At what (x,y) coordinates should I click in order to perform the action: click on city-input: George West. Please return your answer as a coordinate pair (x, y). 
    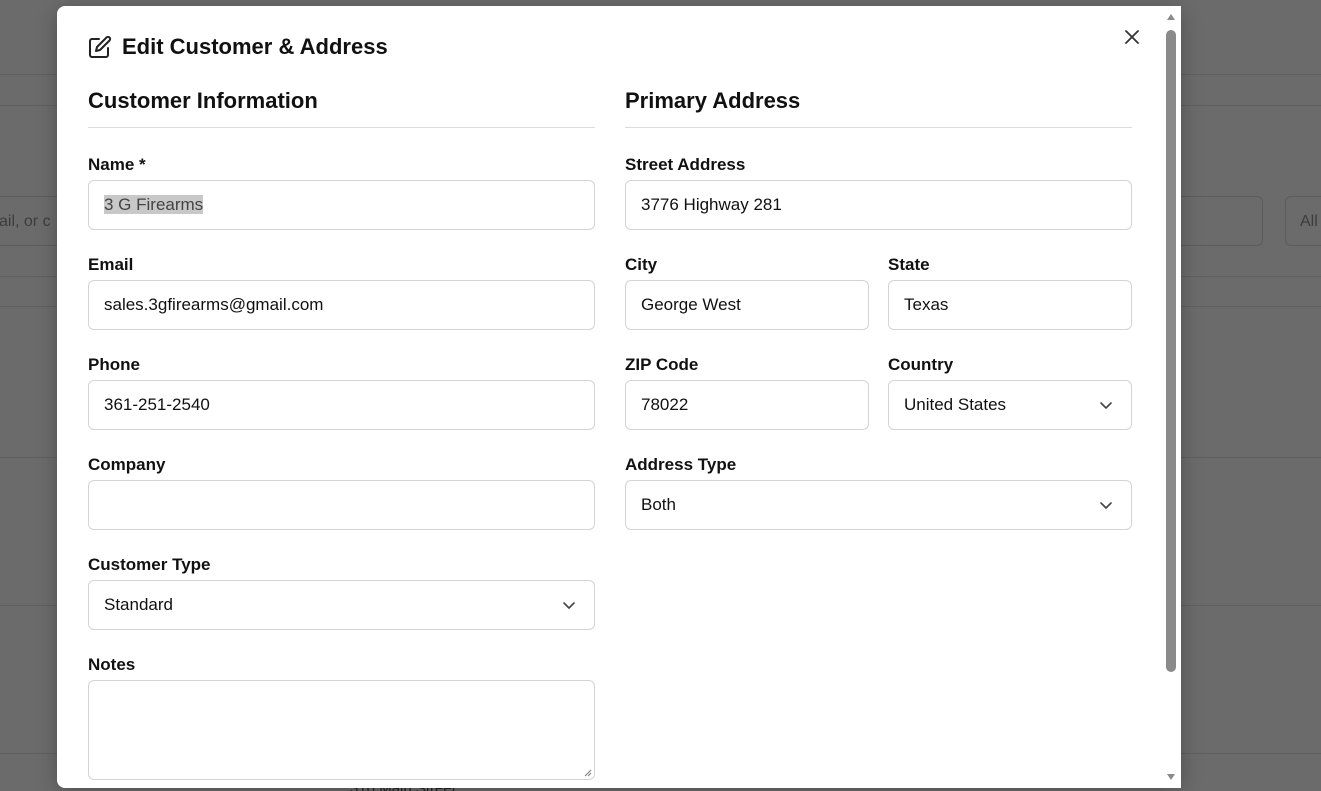
    Looking at the image, I should click on (747, 305).